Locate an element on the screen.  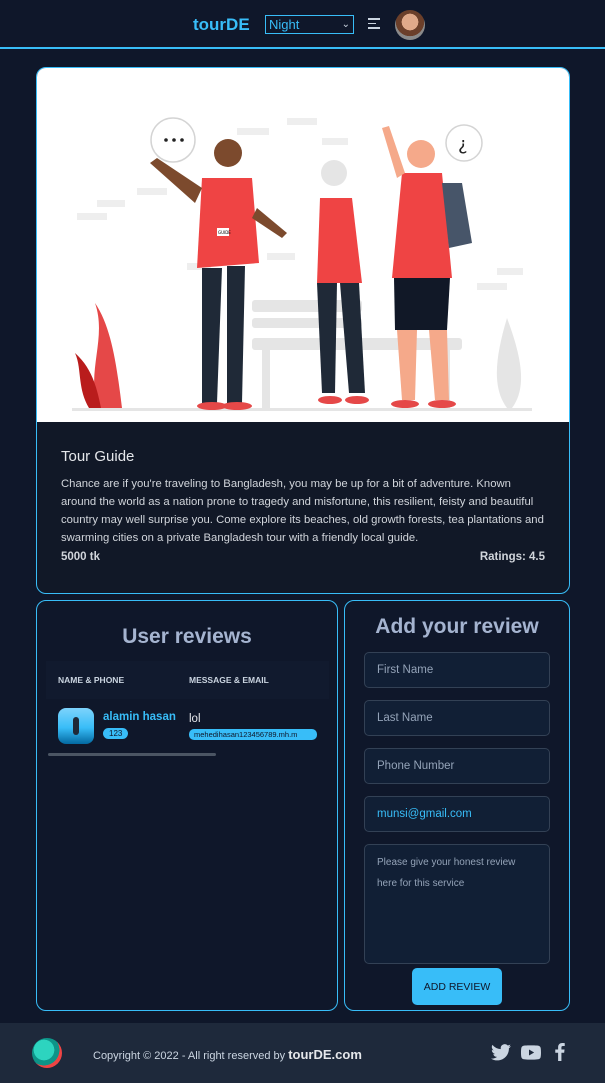
copyright-label: Copyright © 2022 - All right reserved by is located at coordinates (189, 1056).